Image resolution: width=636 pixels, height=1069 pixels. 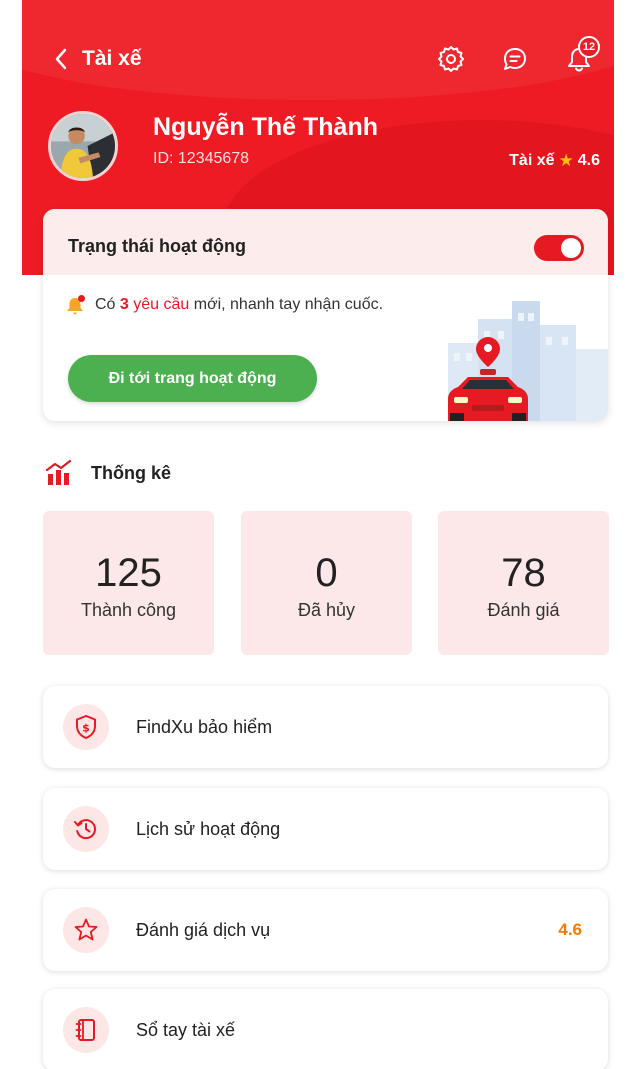 I want to click on back-chevron-icon, so click(x=61, y=59).